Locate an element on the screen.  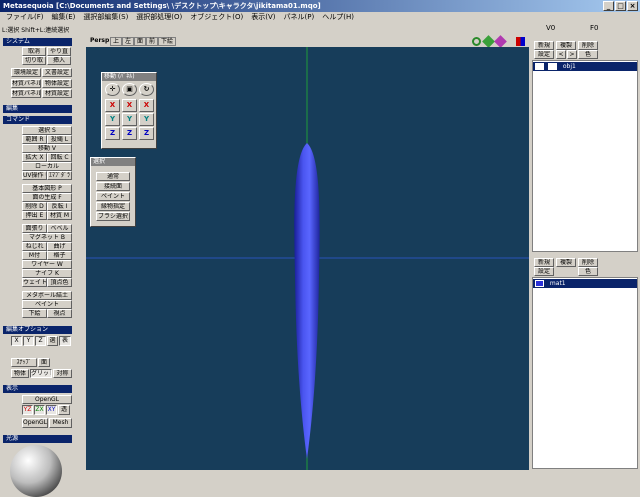
y-axis-button-1: Y is located at coordinates (112, 119).